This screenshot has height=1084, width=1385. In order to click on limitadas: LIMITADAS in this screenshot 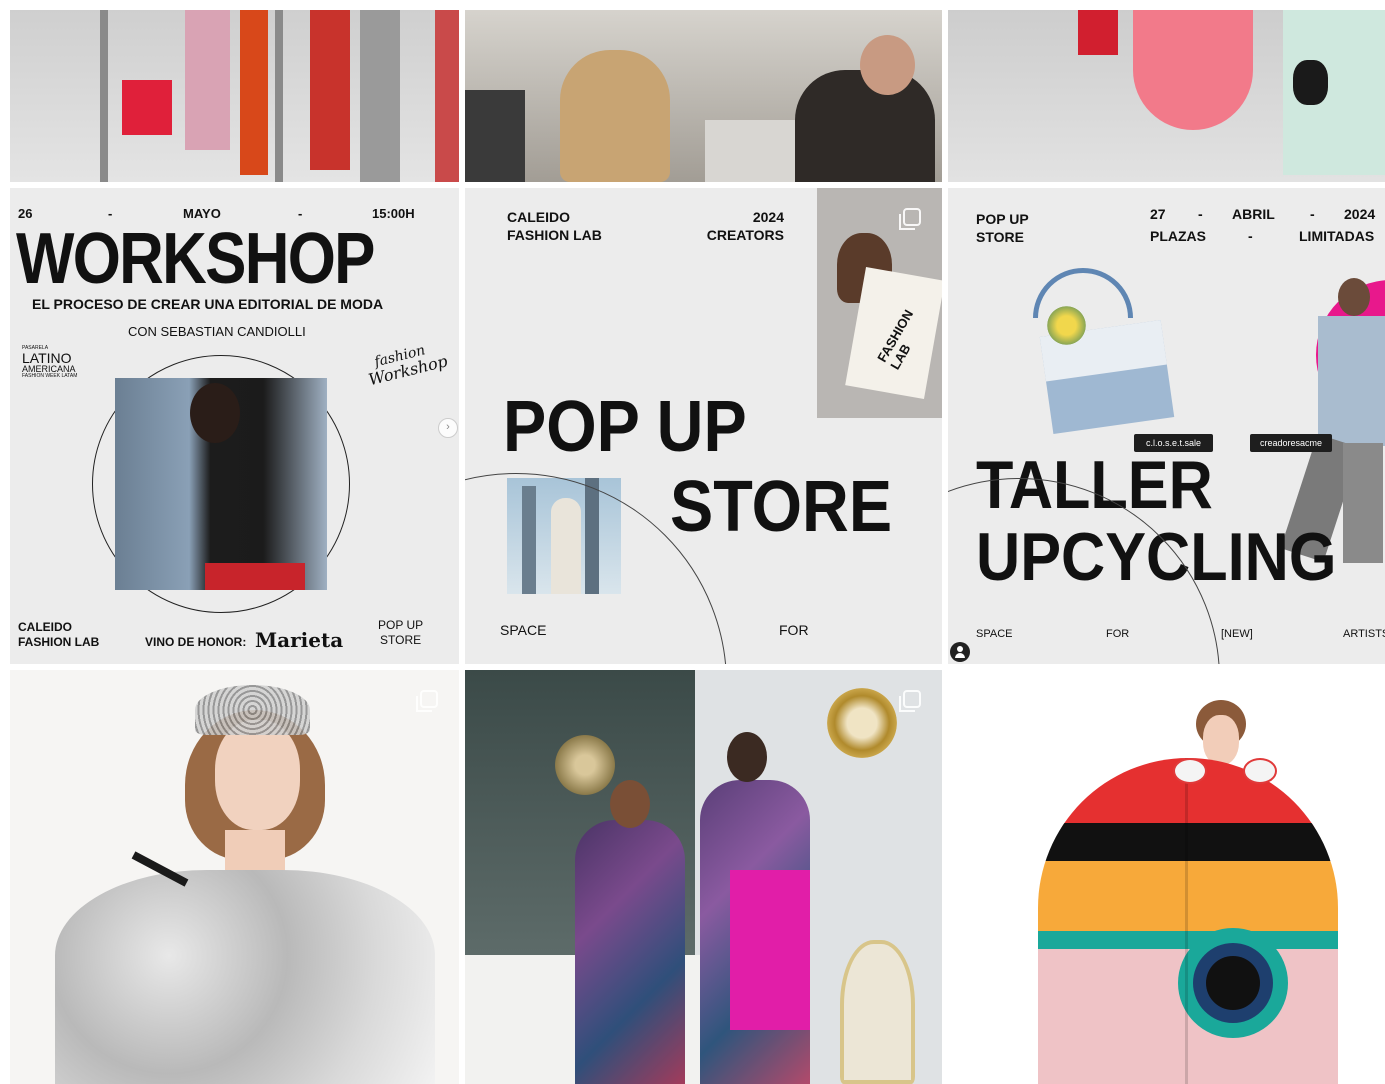, I will do `click(1337, 236)`.